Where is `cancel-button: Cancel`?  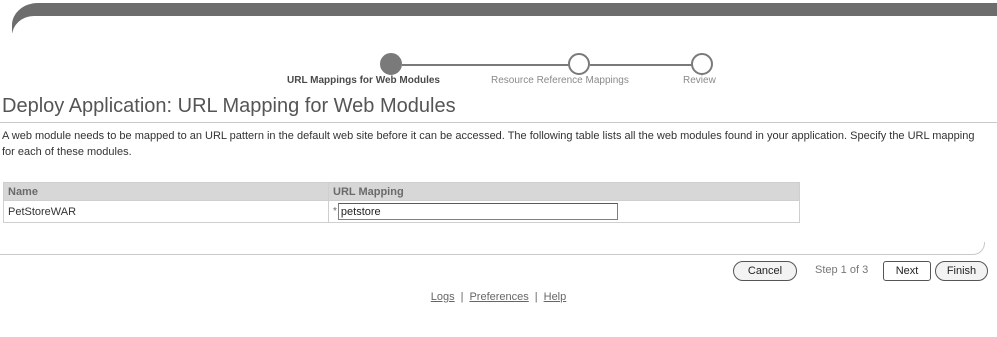
cancel-button: Cancel is located at coordinates (765, 271).